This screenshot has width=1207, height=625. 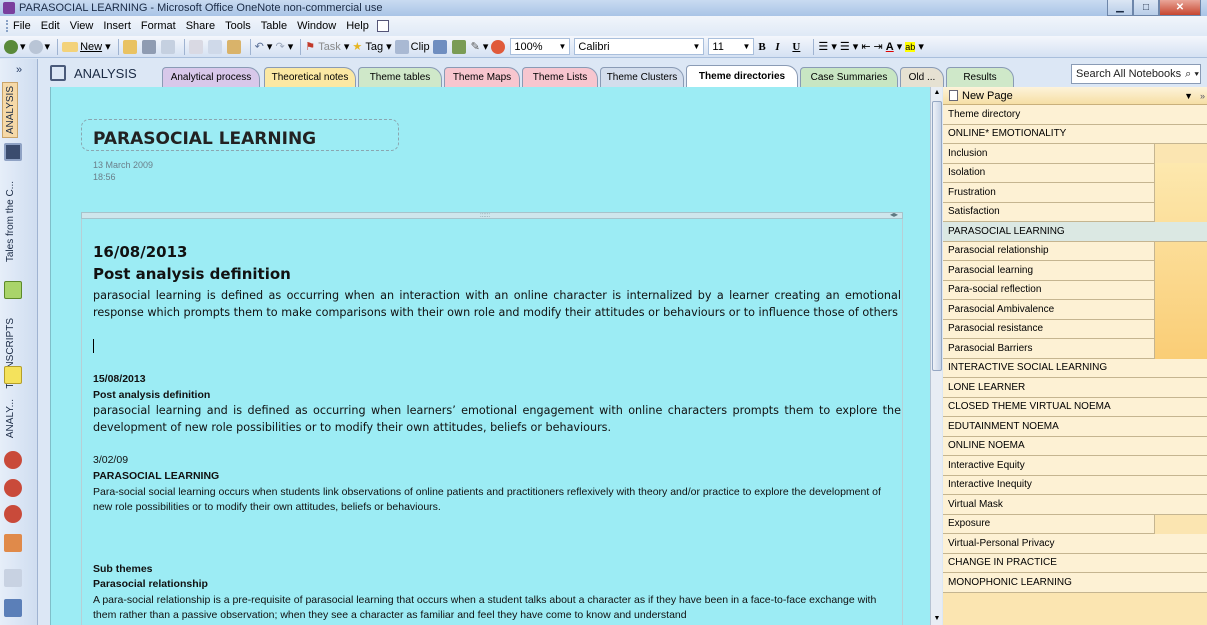 I want to click on menu-tools: Tools, so click(x=238, y=26).